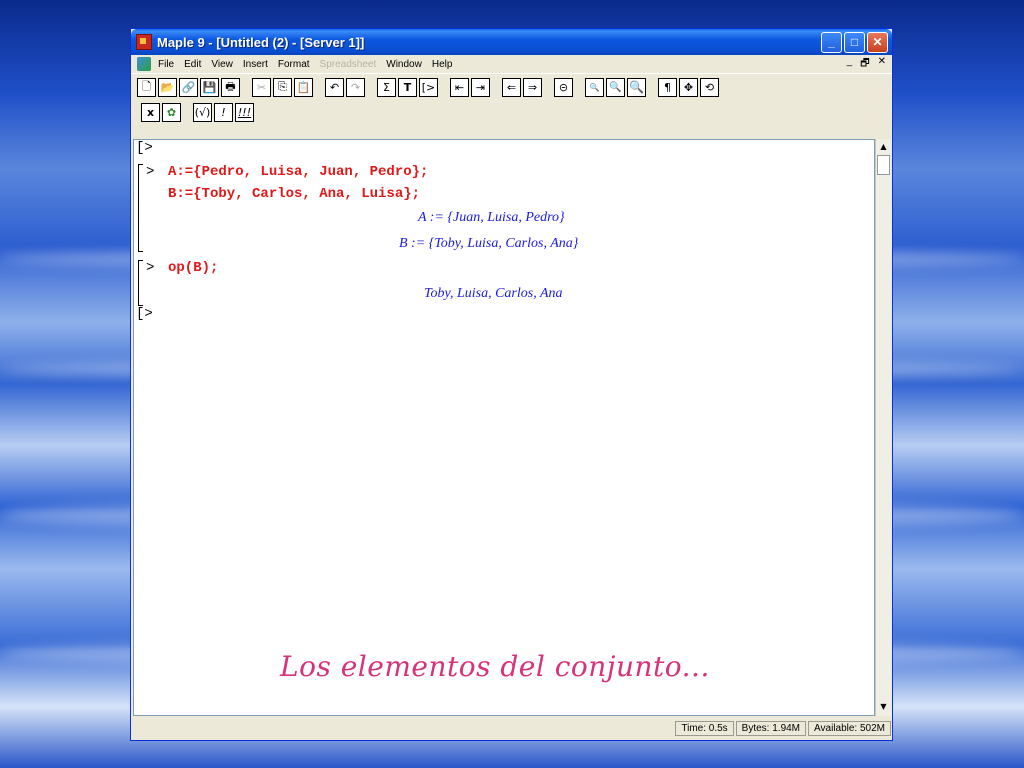 The image size is (1024, 768). What do you see at coordinates (223, 112) in the screenshot?
I see `exec-icon: !` at bounding box center [223, 112].